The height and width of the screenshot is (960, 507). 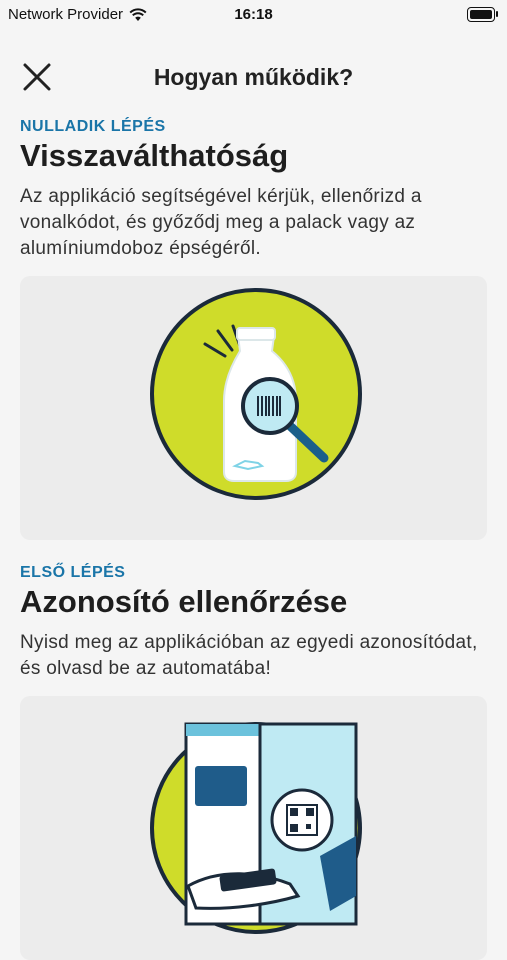 I want to click on step-label: ELSŐ LÉPÉS, so click(x=73, y=572).